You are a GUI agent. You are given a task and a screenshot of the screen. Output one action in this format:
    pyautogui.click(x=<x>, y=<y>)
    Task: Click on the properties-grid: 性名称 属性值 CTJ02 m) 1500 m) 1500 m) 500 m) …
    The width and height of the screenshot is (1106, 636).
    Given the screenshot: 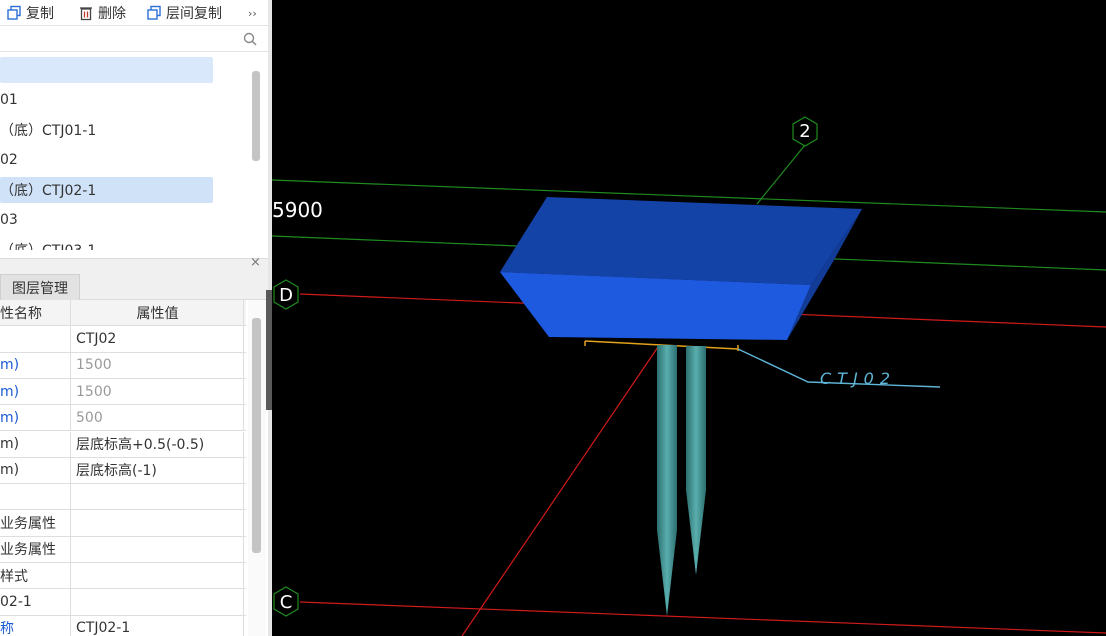 What is the action you would take?
    pyautogui.click(x=123, y=468)
    